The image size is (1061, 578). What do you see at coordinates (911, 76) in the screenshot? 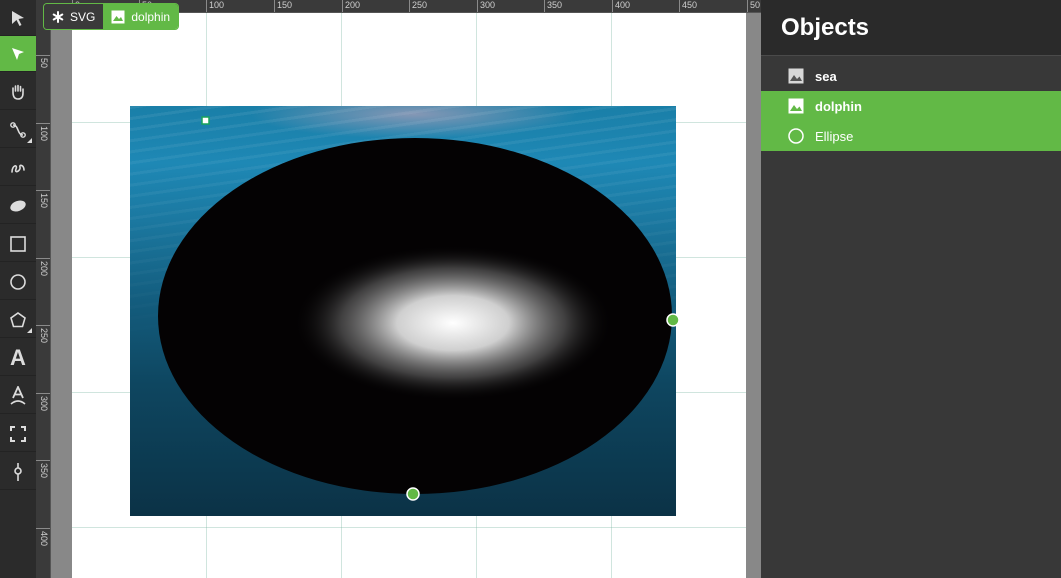
I see `object-item-sea: sea` at bounding box center [911, 76].